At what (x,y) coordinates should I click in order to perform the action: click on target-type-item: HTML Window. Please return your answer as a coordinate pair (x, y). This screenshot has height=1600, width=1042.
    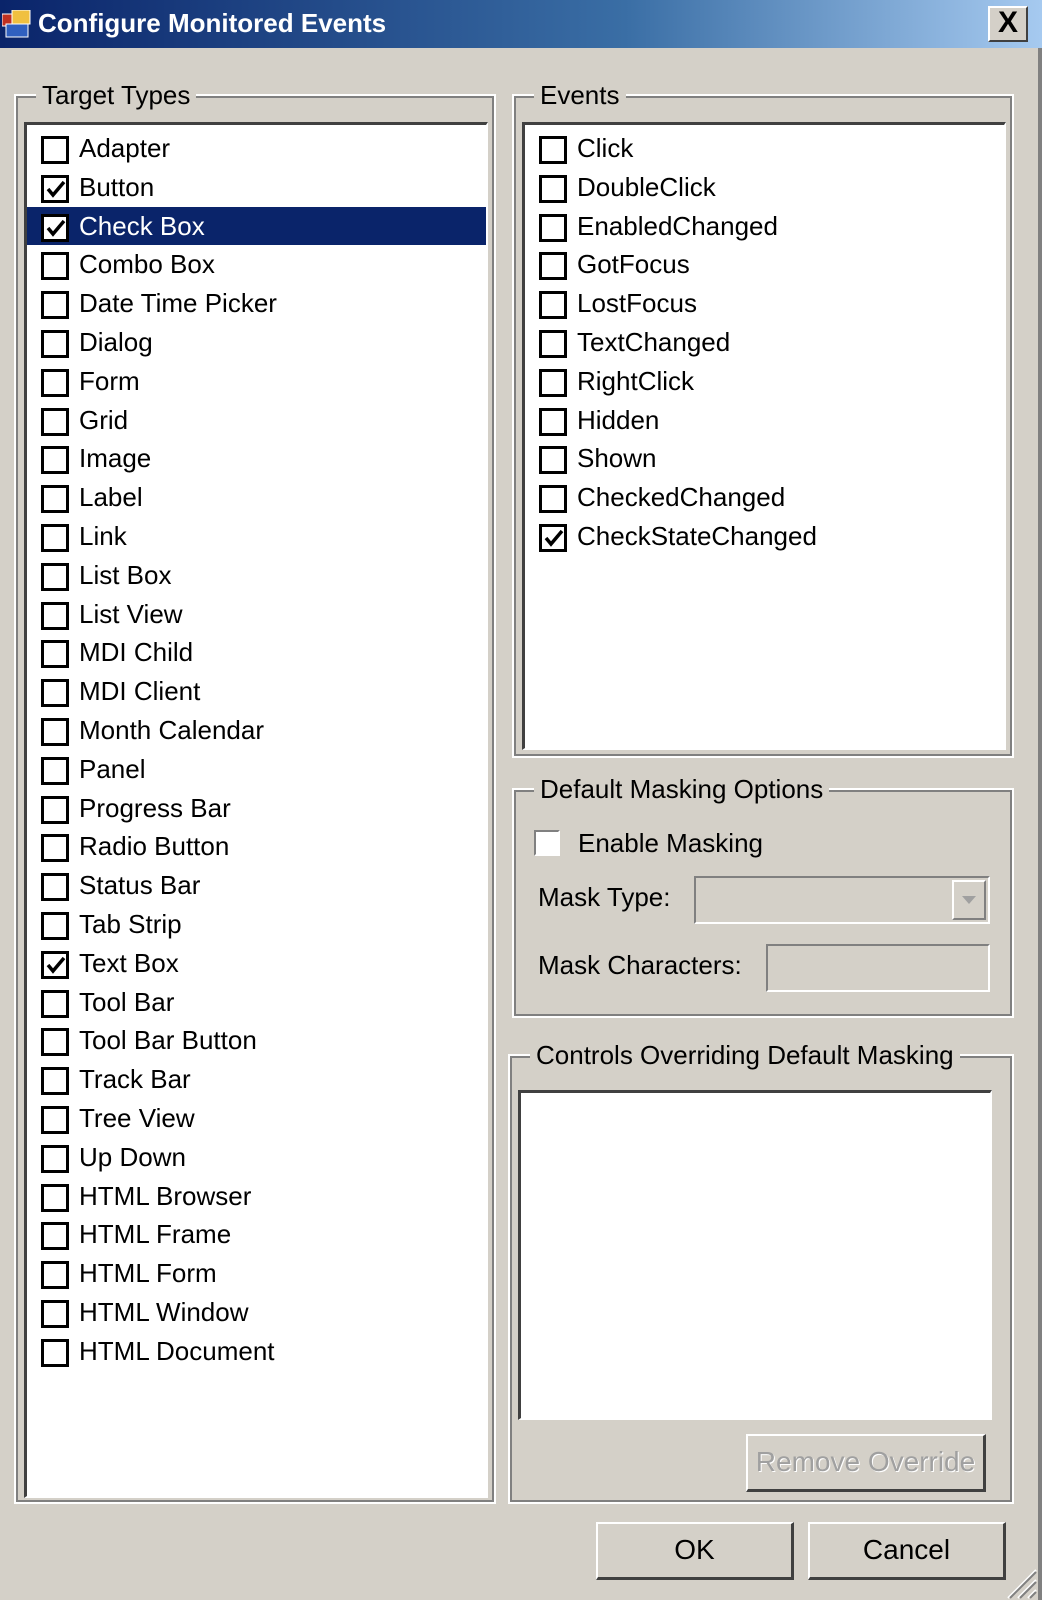
    Looking at the image, I should click on (256, 1312).